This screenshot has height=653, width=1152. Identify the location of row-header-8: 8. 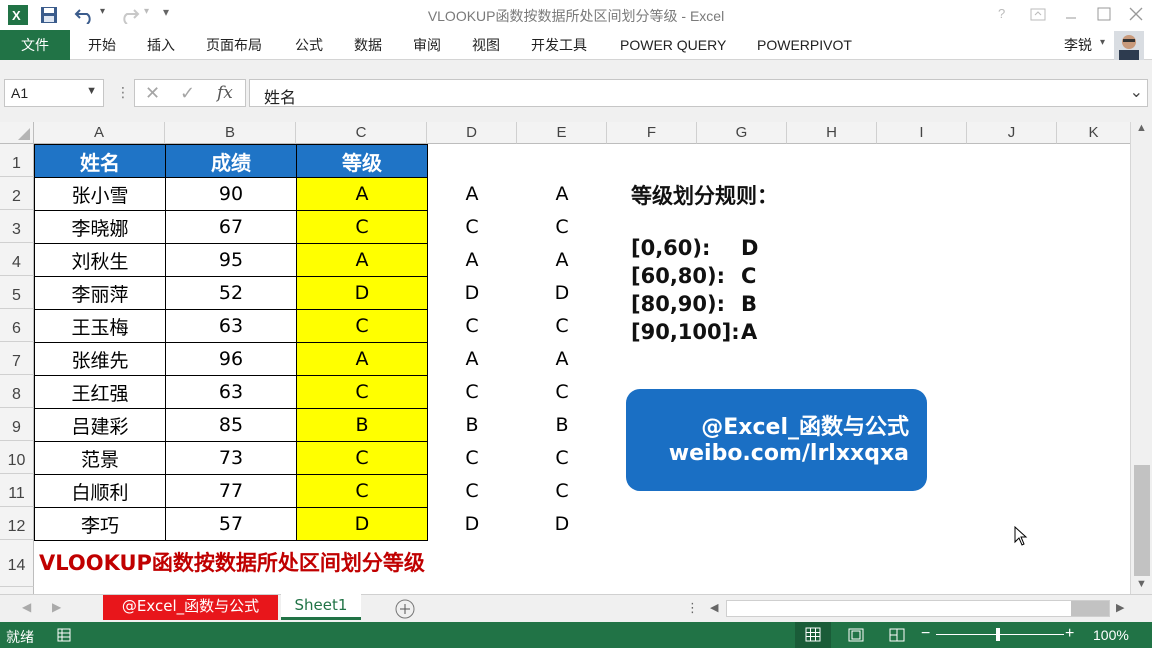
(17, 391).